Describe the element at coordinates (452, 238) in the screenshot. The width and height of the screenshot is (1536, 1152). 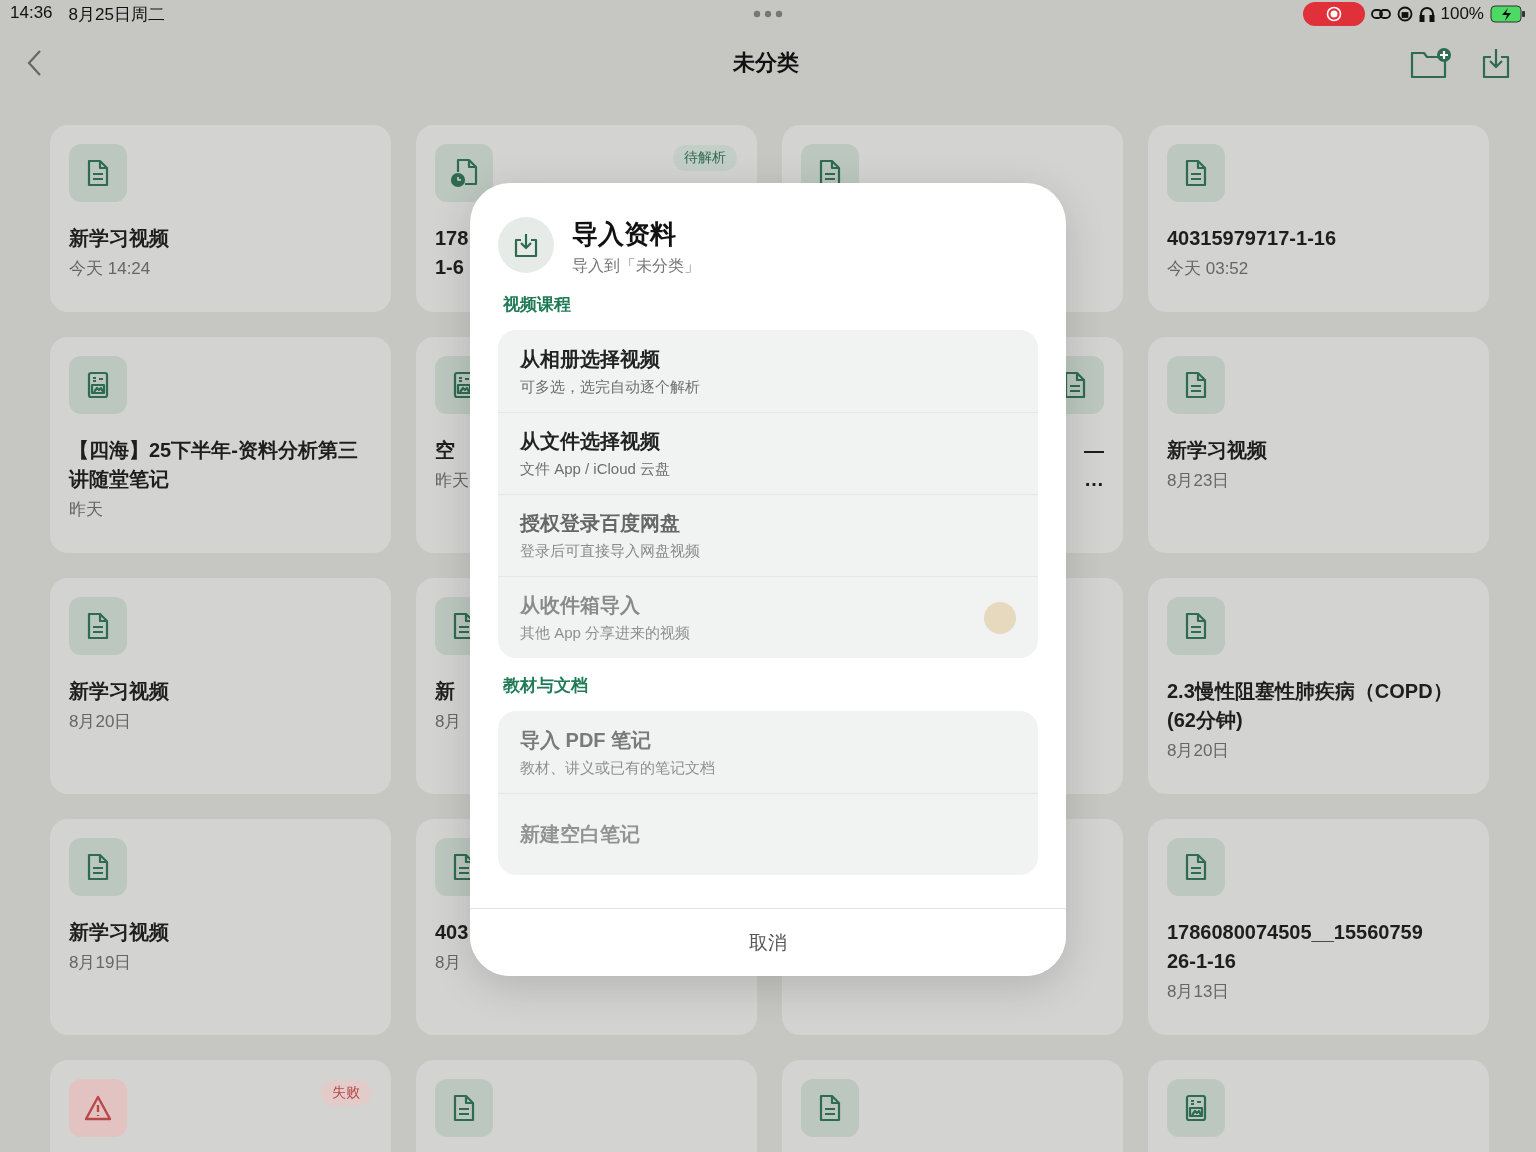
I see `note-title: 178` at that location.